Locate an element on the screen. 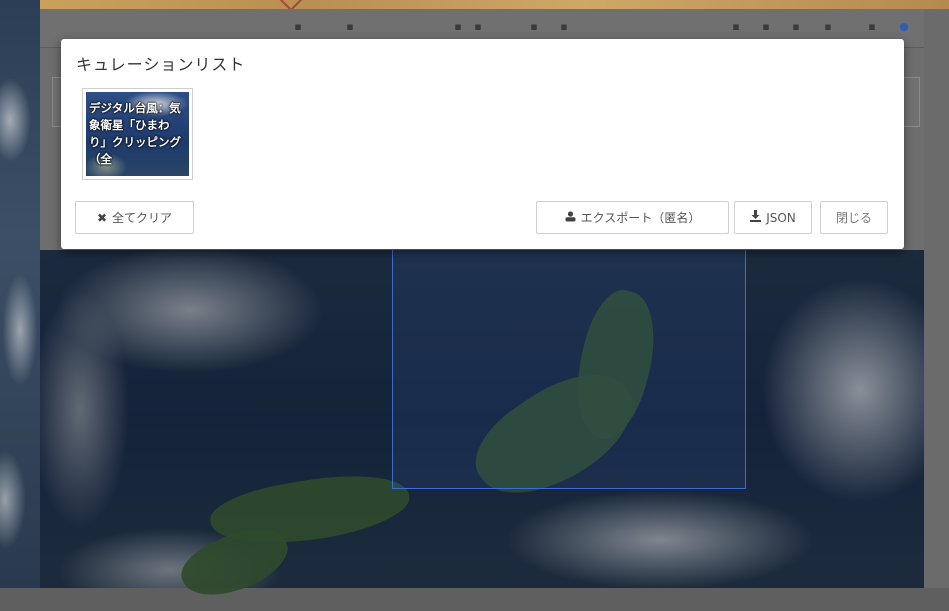 This screenshot has height=611, width=949. export-anonymous-button: エクスポート（匿名） is located at coordinates (632, 217).